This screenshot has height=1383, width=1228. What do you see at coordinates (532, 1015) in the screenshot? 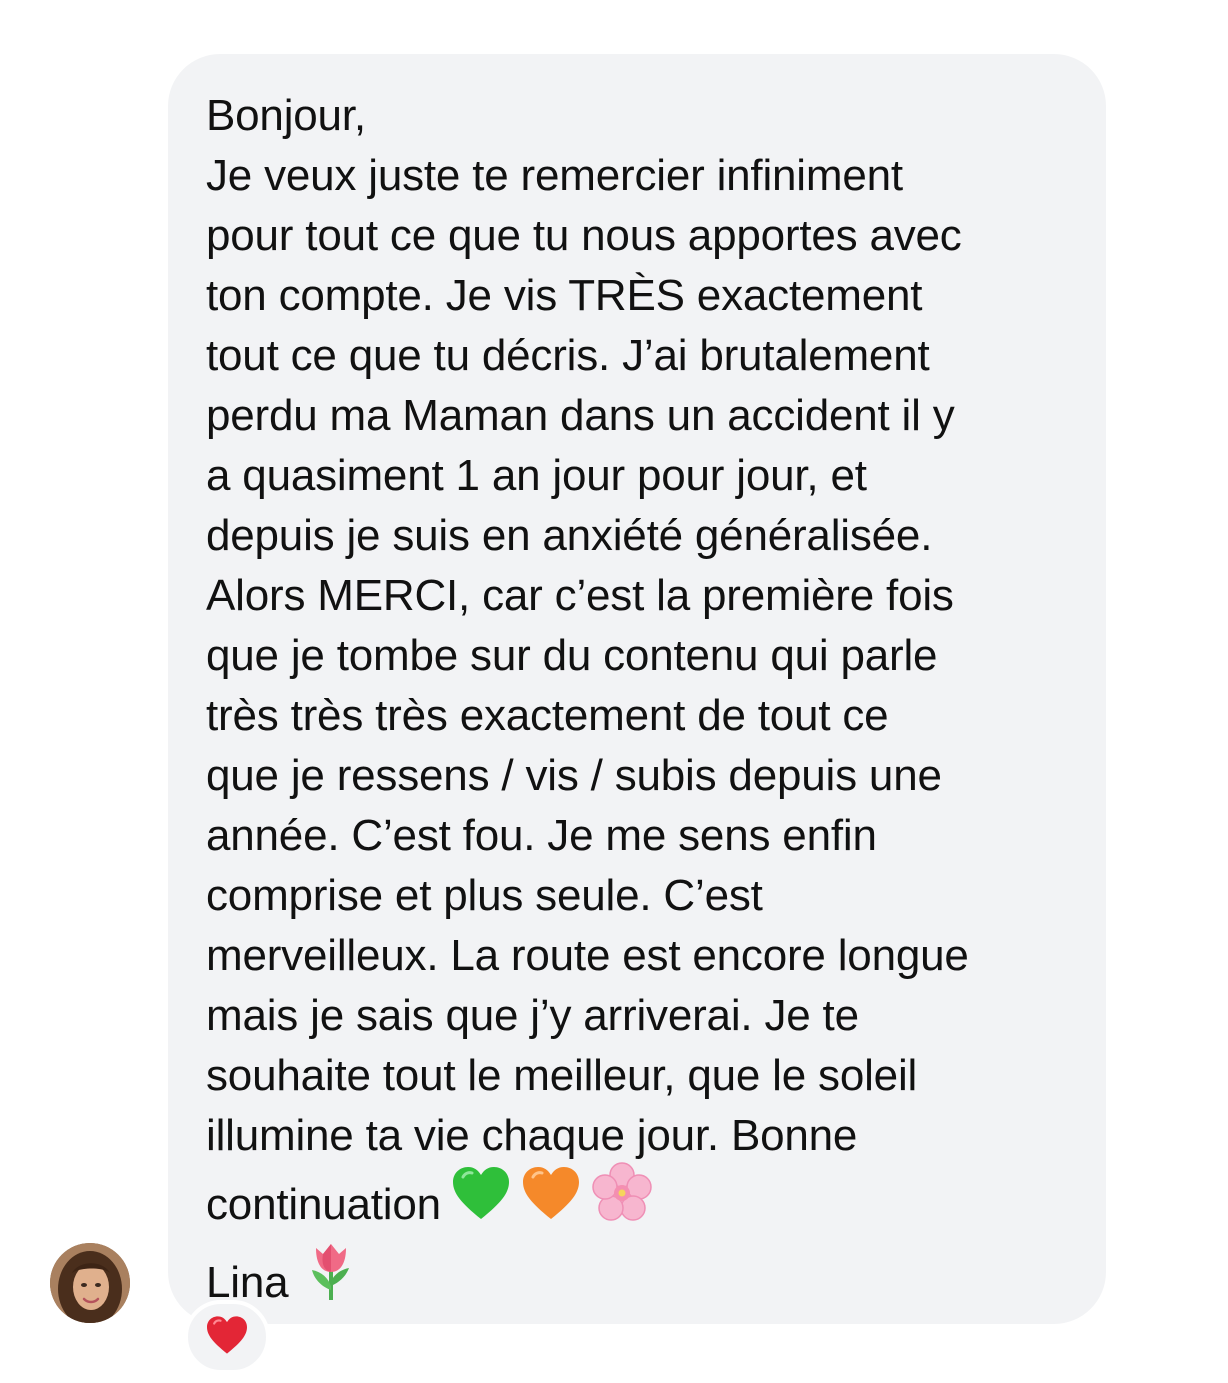
I see `message-line: mais je sais que j’y arriverai. Je te` at bounding box center [532, 1015].